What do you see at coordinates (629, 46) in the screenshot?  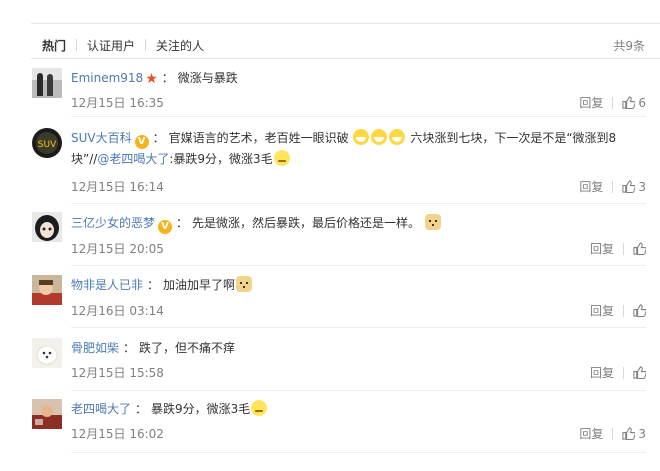 I see `comment-total-count: 共9条` at bounding box center [629, 46].